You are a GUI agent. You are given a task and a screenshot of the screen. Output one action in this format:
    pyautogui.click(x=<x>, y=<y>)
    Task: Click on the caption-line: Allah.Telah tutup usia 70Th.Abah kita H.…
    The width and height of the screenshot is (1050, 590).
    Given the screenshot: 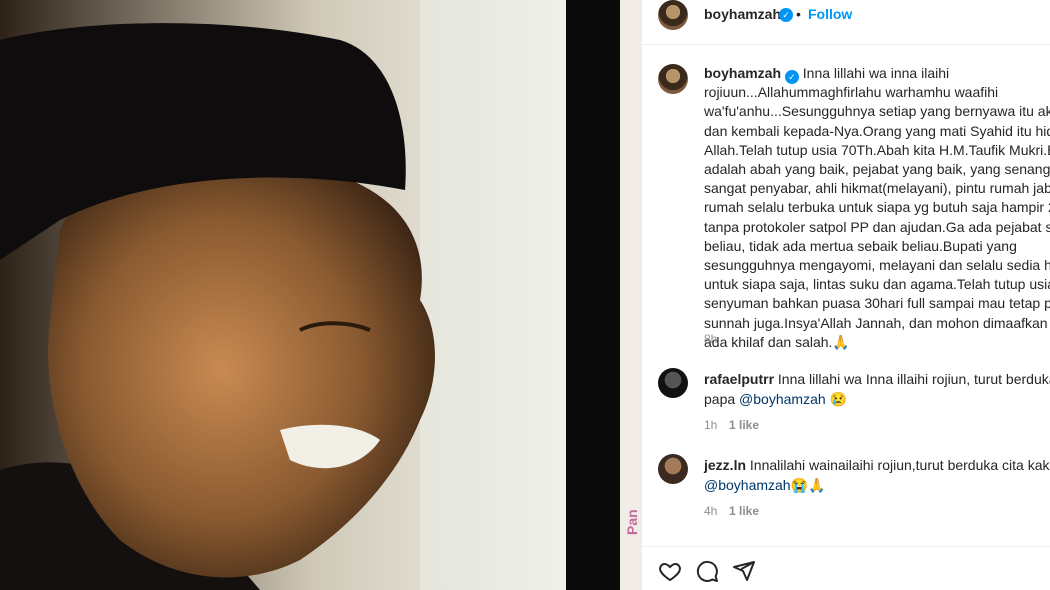 What is the action you would take?
    pyautogui.click(x=877, y=149)
    